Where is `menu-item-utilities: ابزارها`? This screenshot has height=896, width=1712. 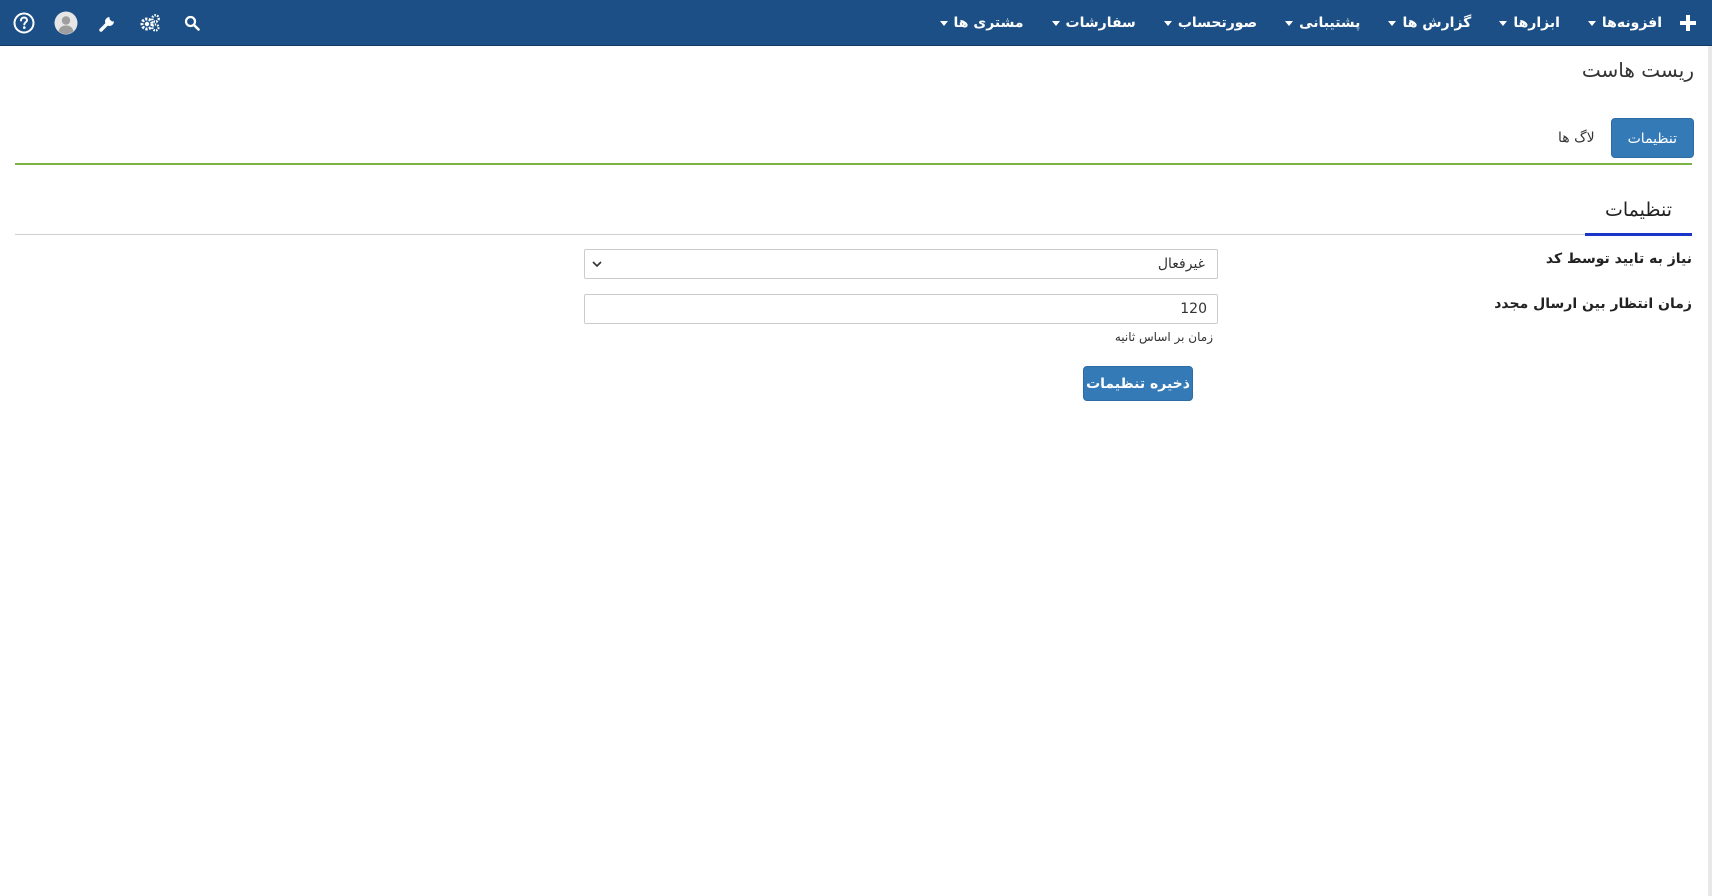
menu-item-utilities: ابزارها is located at coordinates (1529, 23).